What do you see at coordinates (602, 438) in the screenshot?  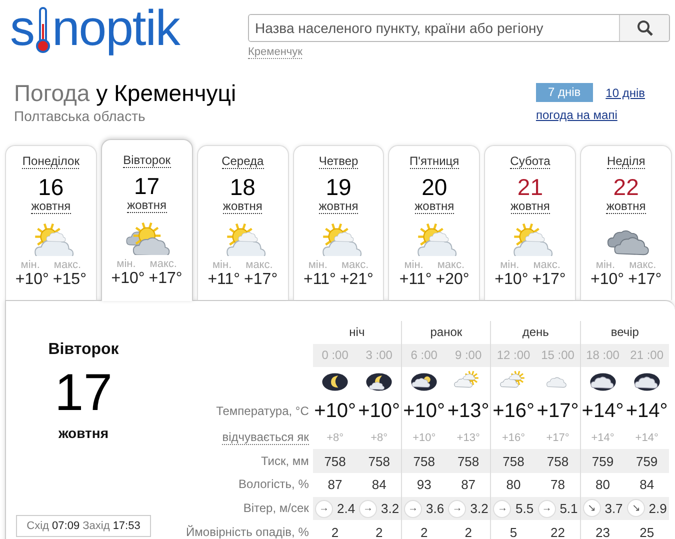 I see `feels-like-value: +14°` at bounding box center [602, 438].